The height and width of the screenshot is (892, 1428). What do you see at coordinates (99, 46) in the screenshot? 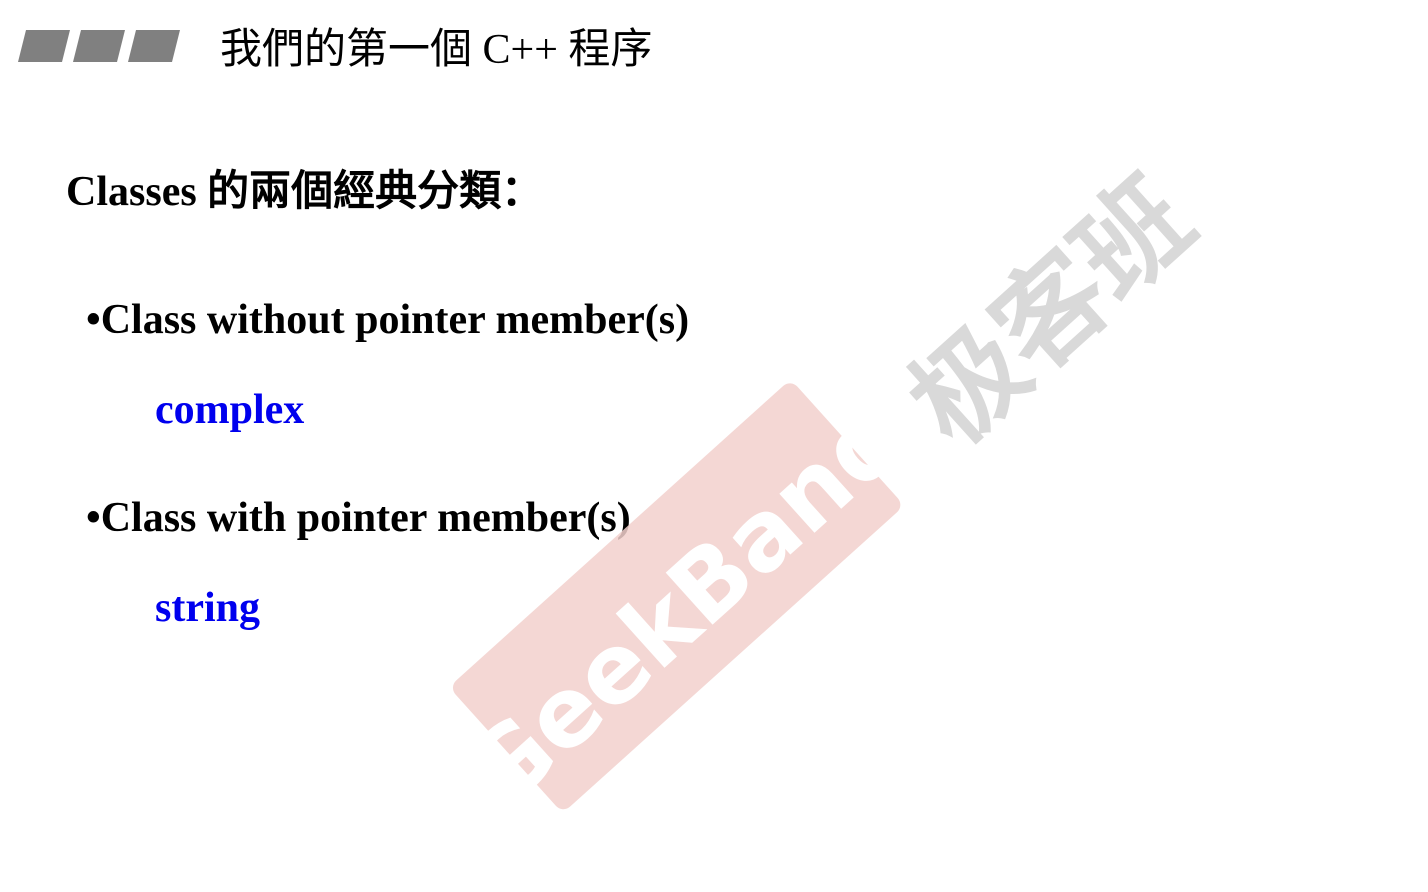
I see `header-decoration-bars` at bounding box center [99, 46].